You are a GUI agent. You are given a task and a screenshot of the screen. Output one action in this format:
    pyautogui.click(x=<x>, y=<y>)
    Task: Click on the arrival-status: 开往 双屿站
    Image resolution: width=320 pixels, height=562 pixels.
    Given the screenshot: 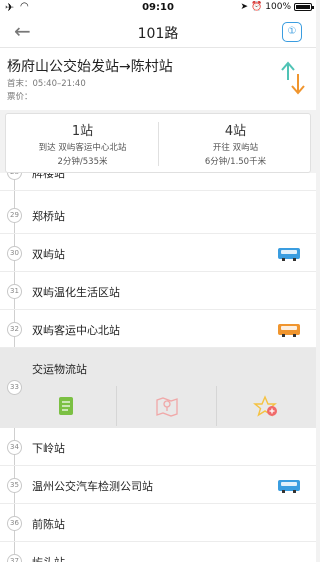 What is the action you would take?
    pyautogui.click(x=235, y=148)
    